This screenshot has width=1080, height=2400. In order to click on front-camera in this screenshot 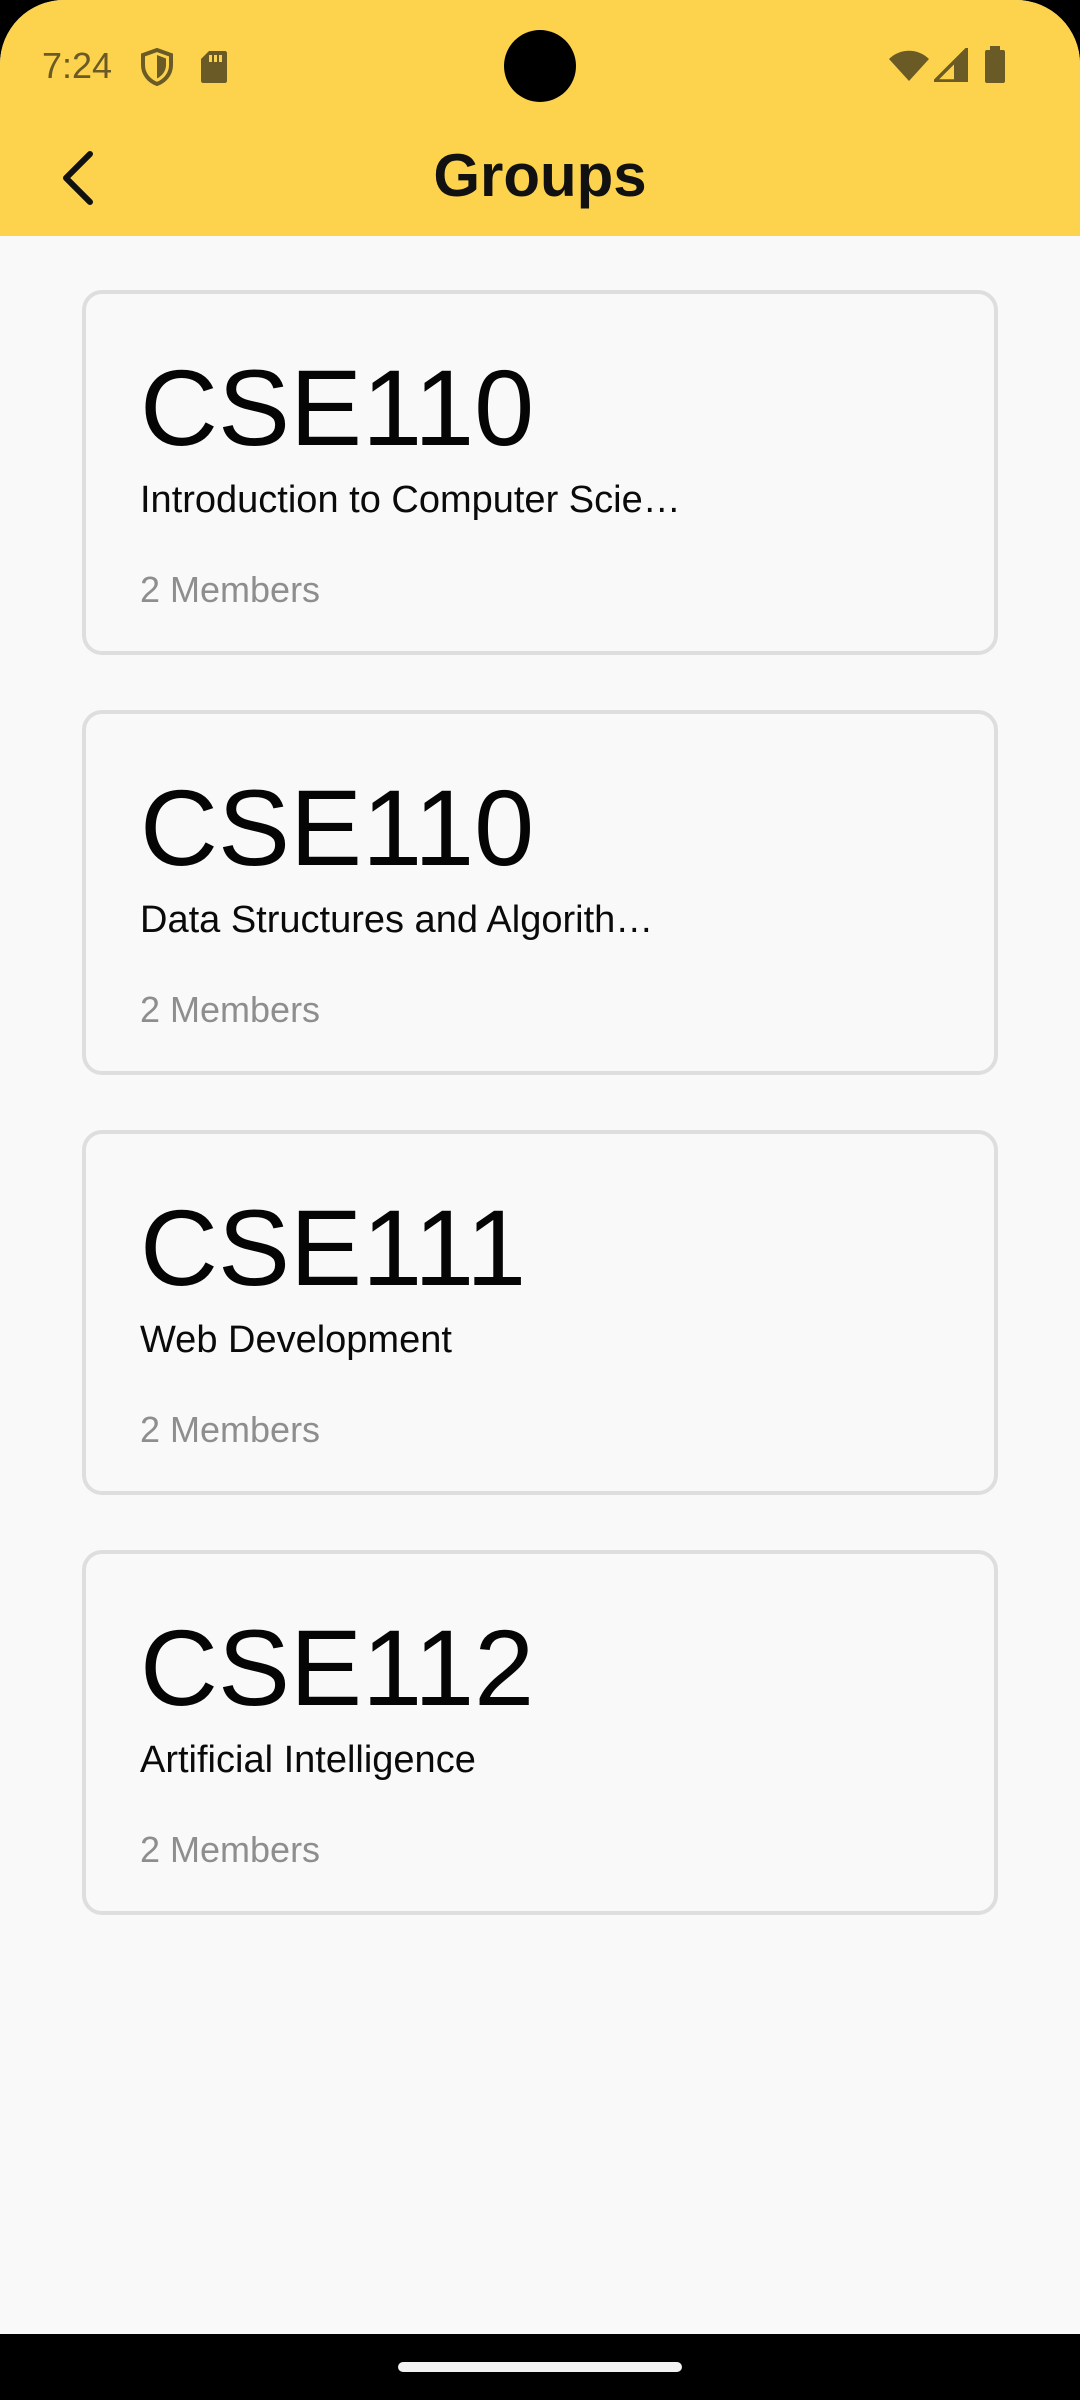, I will do `click(540, 66)`.